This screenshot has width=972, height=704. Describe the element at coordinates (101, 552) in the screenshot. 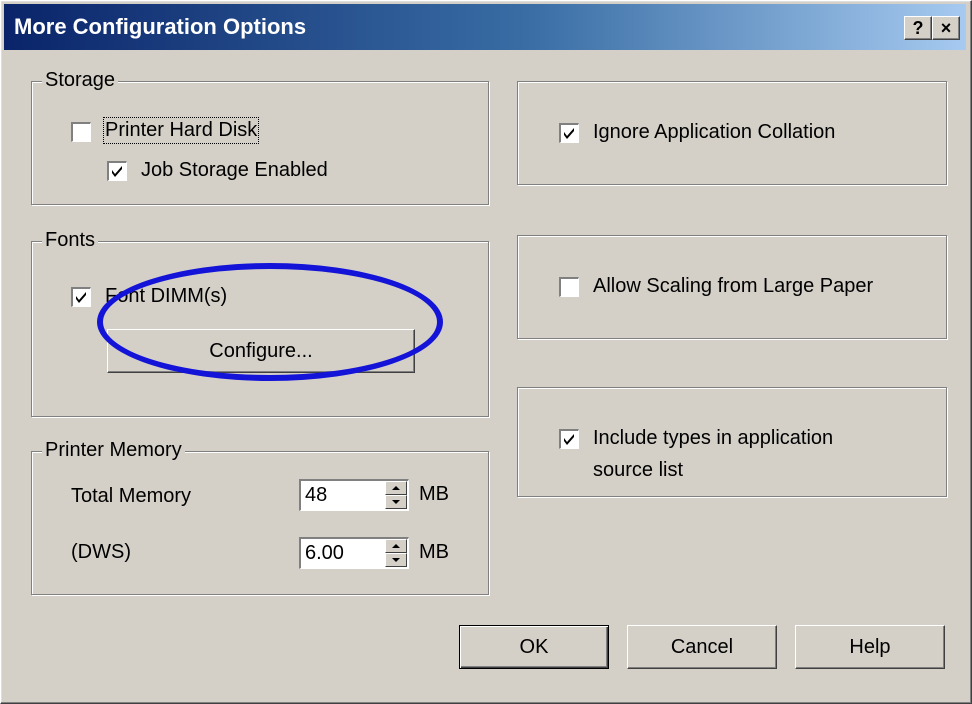

I see `dws-label: (DWS)` at that location.